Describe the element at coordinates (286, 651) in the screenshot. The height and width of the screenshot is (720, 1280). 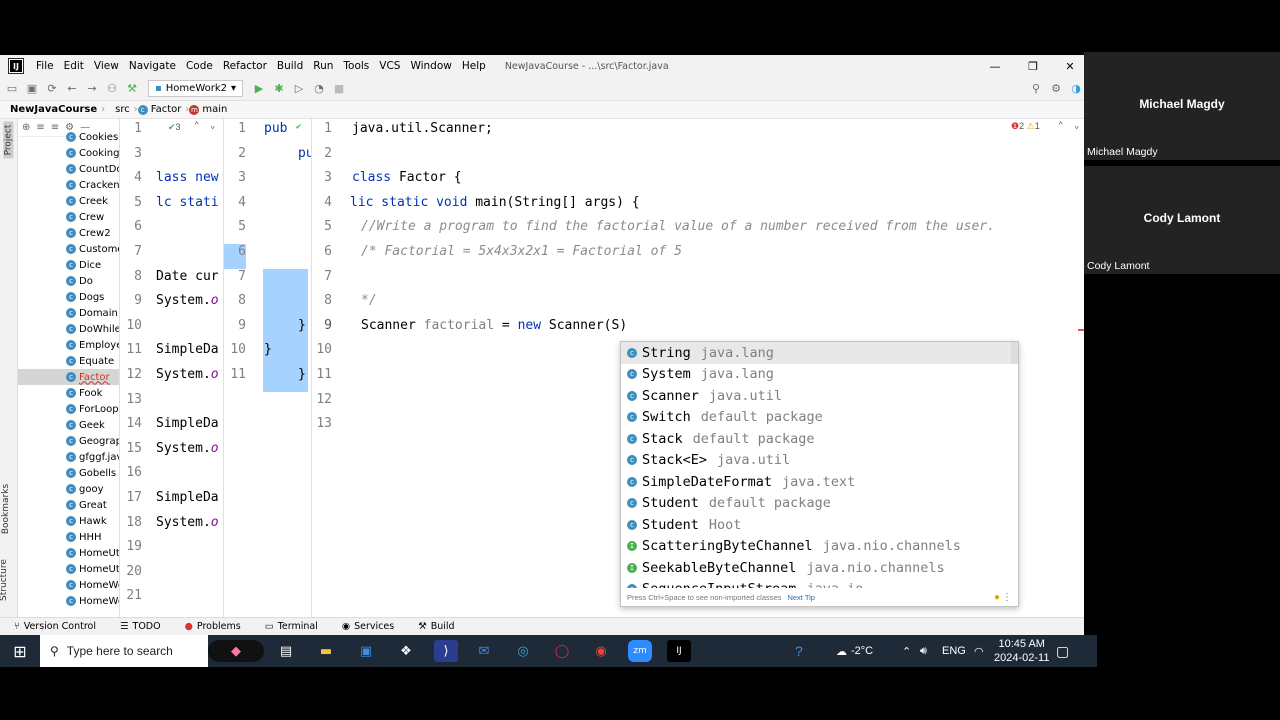
I see `task-view-icon: ▤` at that location.